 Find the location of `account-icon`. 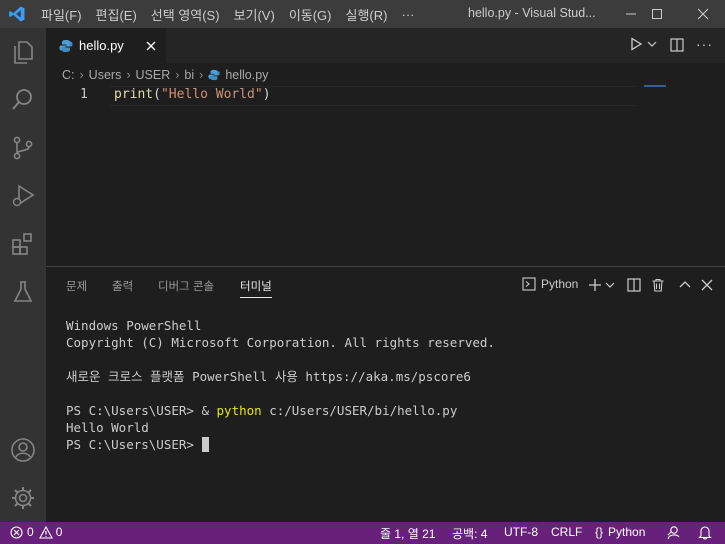

account-icon is located at coordinates (23, 450).